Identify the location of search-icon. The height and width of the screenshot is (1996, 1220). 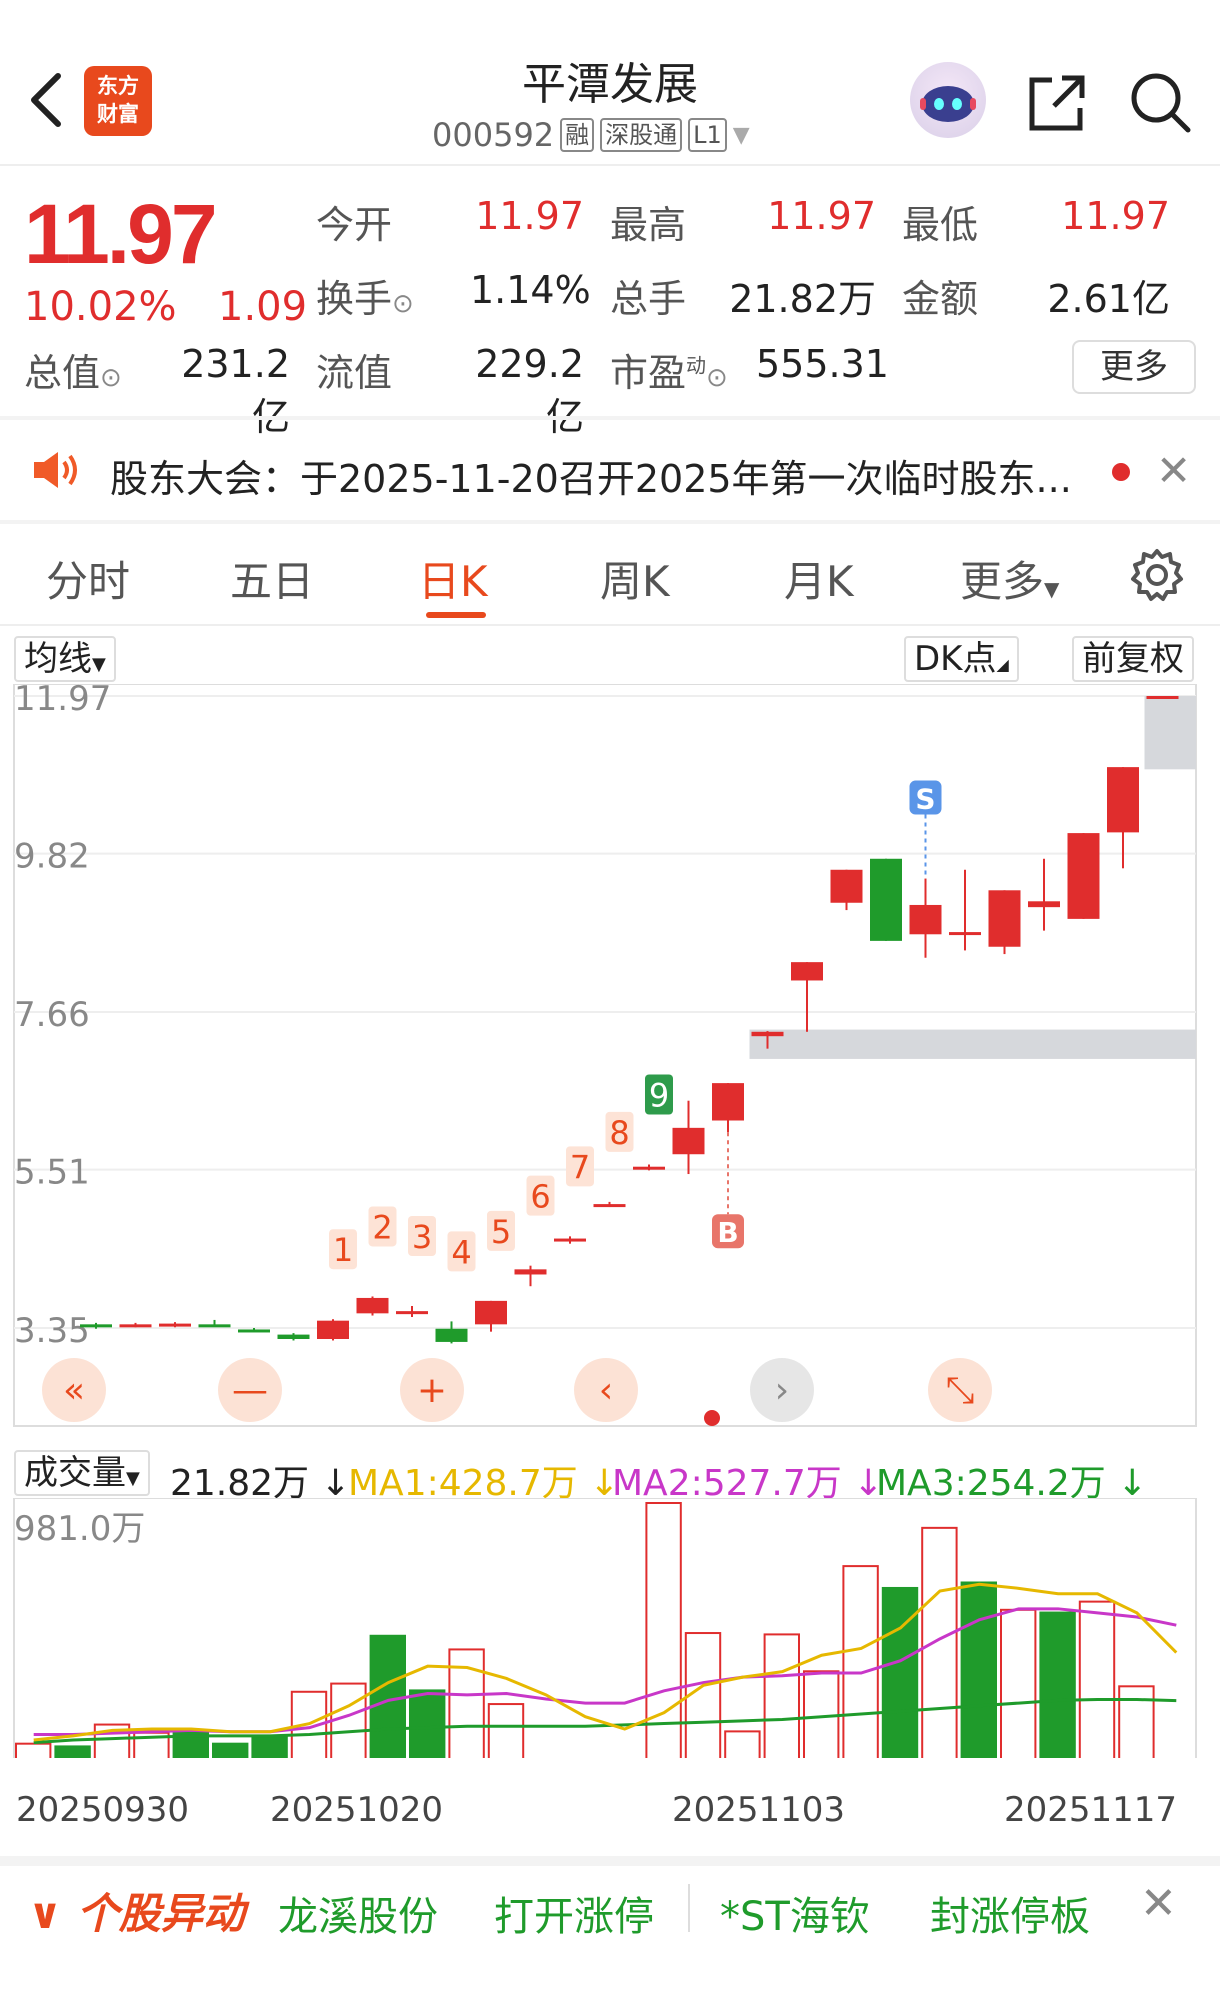
(1160, 102).